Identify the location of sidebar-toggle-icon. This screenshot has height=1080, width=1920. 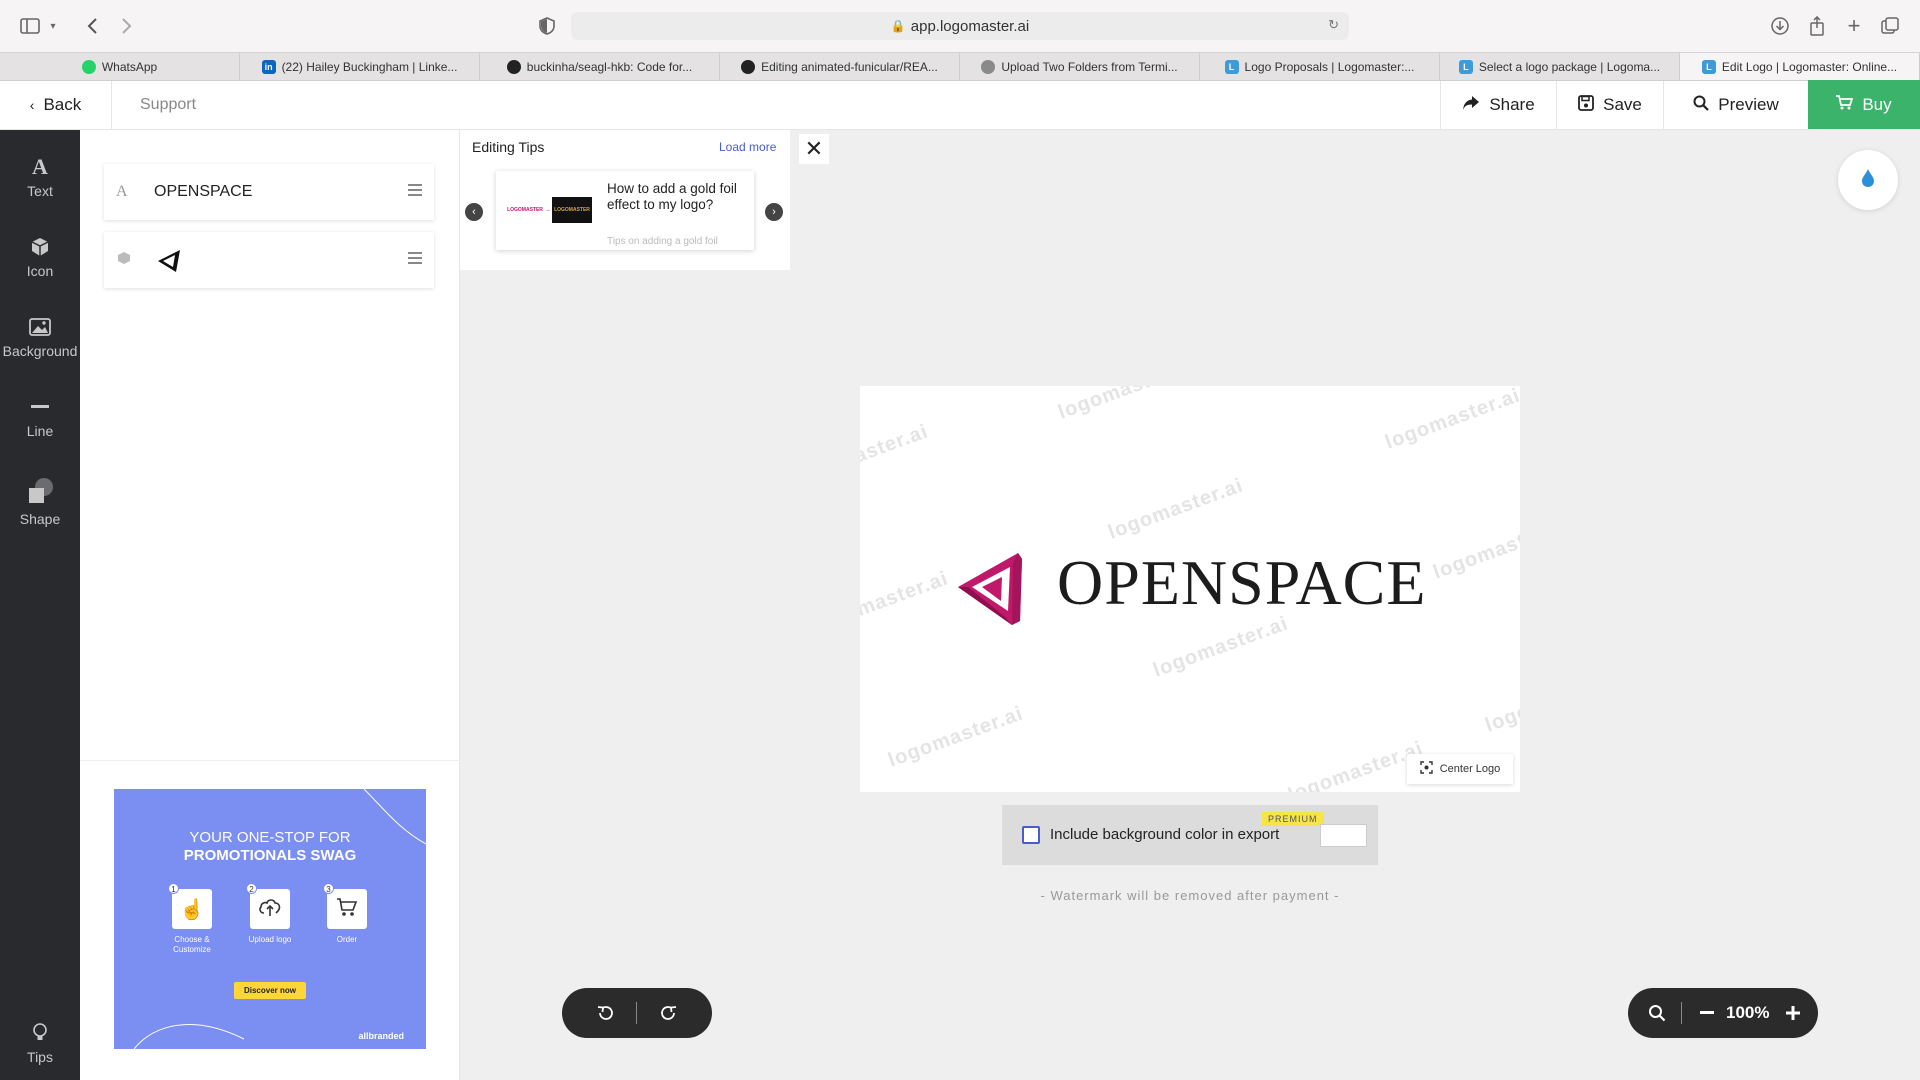
(30, 26).